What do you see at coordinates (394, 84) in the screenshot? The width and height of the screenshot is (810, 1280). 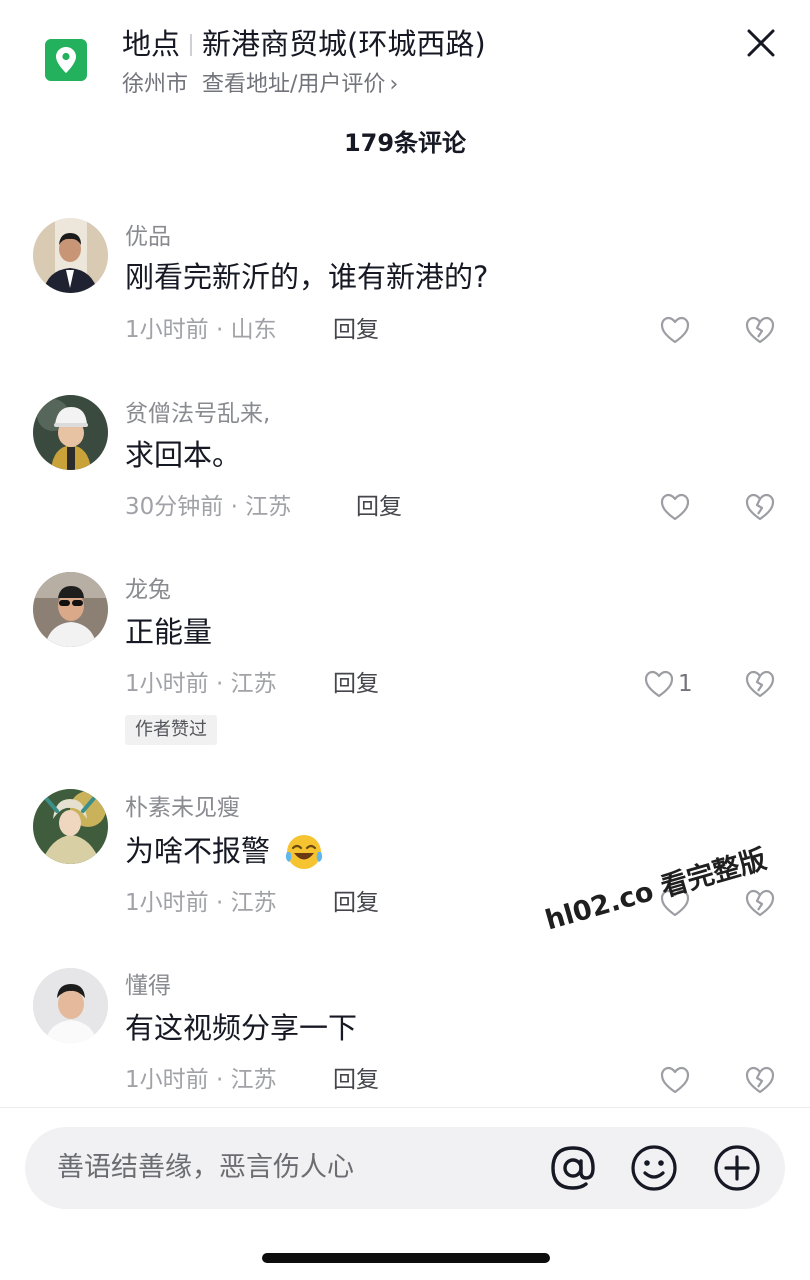 I see `chevron-right-icon: ›` at bounding box center [394, 84].